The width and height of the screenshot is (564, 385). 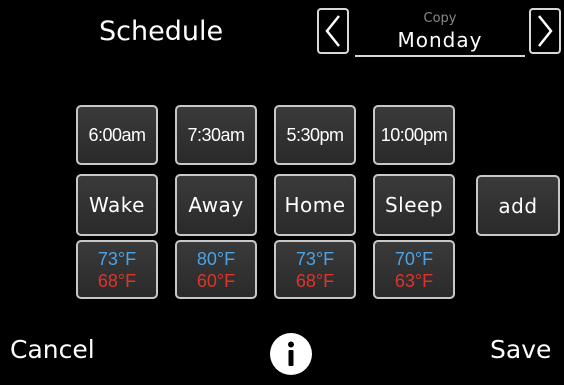 I want to click on next-day-button, so click(x=545, y=31).